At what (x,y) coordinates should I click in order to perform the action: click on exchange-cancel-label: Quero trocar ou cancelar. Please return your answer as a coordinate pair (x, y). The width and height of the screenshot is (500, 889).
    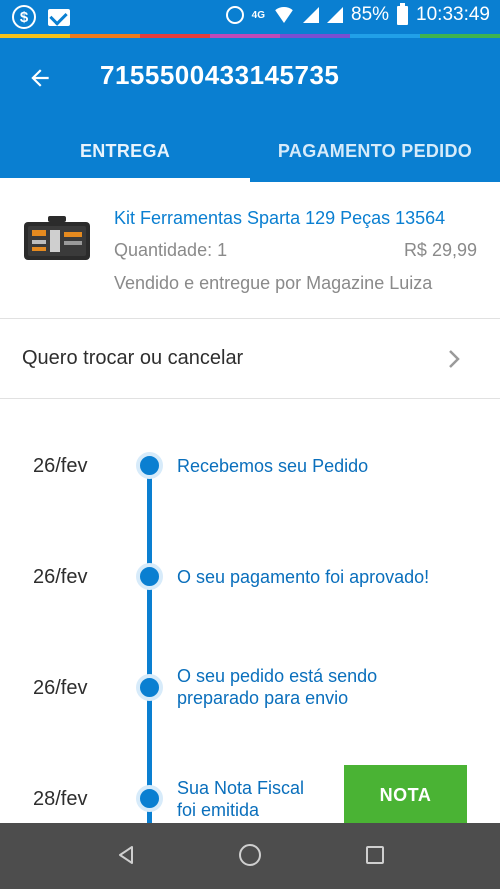
    Looking at the image, I should click on (133, 358).